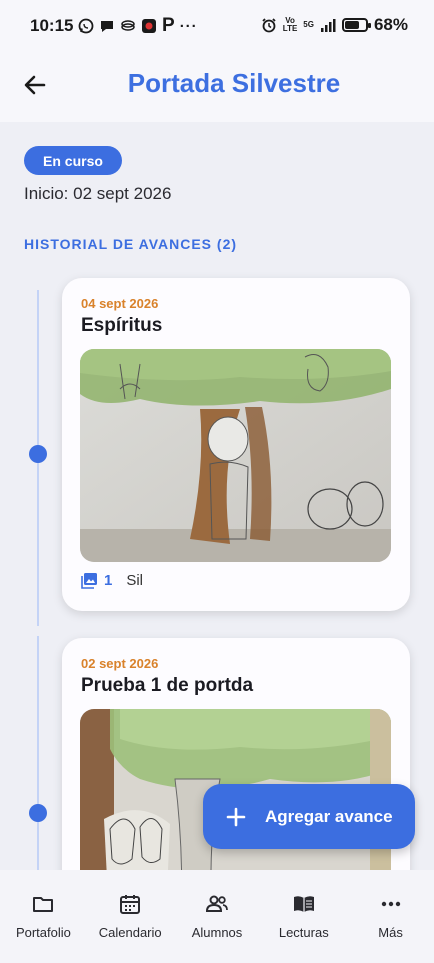 The image size is (434, 963). Describe the element at coordinates (130, 904) in the screenshot. I see `calendar-icon` at that location.